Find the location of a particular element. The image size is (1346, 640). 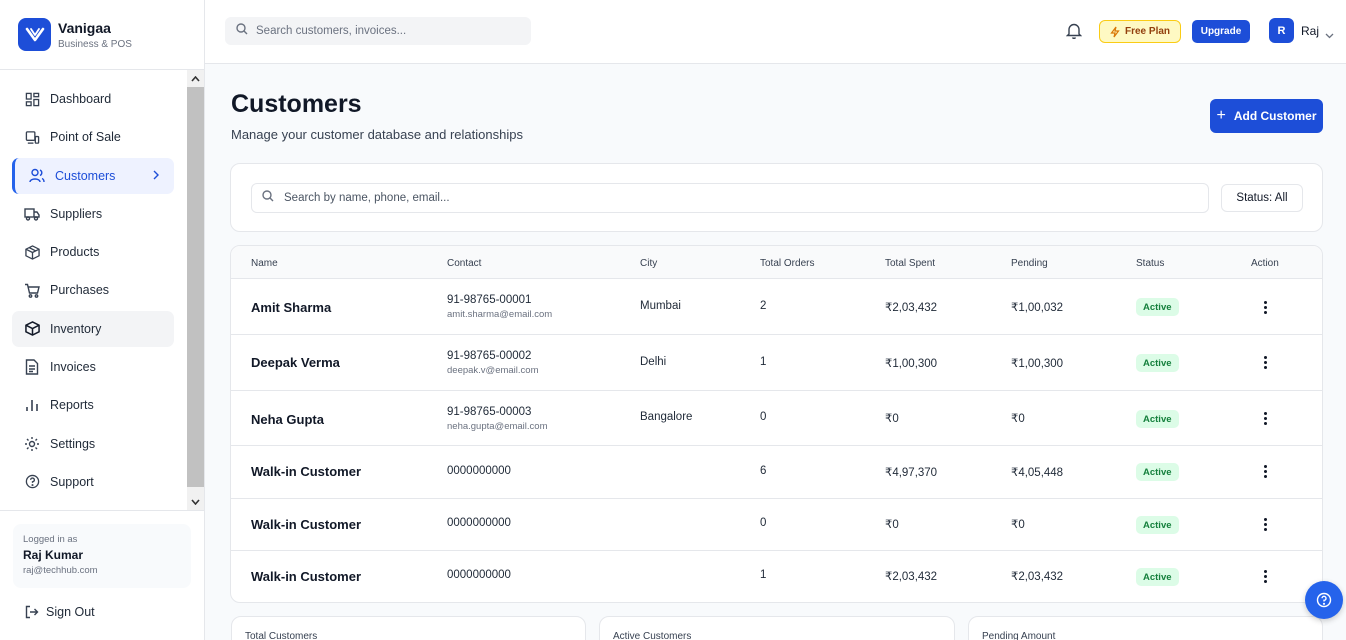

customer-total-spent: ₹4,97,370 is located at coordinates (911, 473).